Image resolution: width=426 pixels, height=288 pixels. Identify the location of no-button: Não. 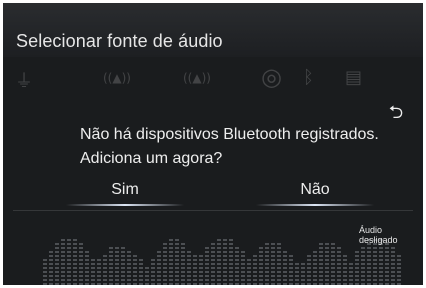
(315, 193).